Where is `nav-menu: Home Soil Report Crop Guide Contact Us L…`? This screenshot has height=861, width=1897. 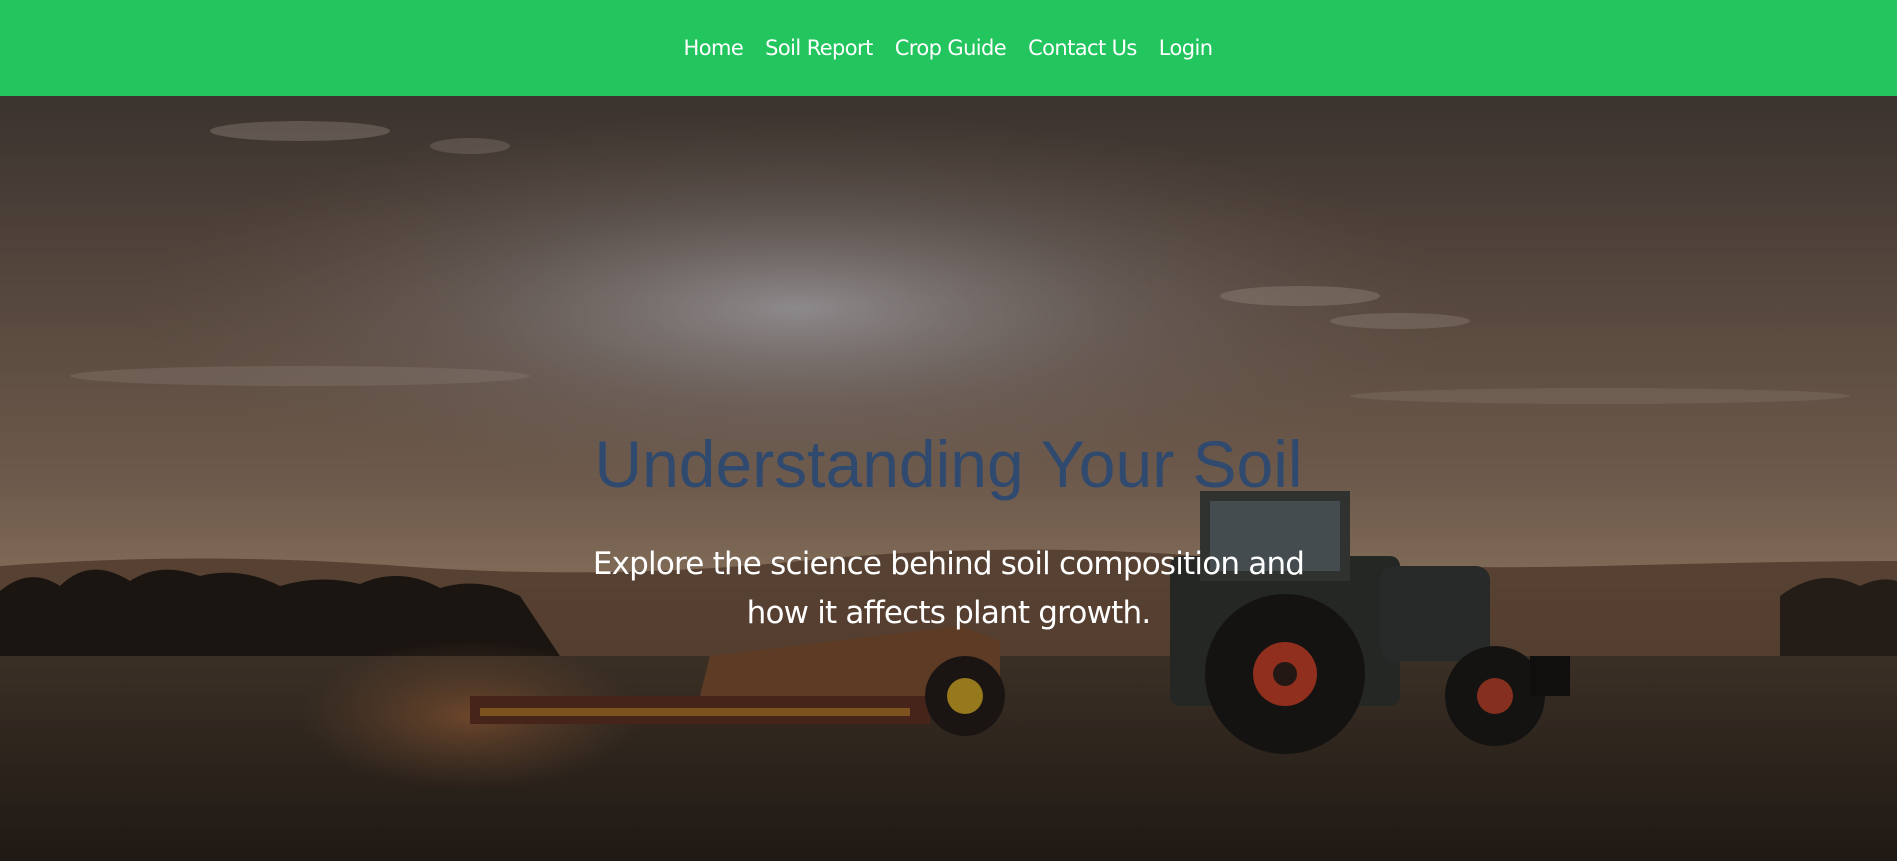 nav-menu: Home Soil Report Crop Guide Contact Us L… is located at coordinates (948, 48).